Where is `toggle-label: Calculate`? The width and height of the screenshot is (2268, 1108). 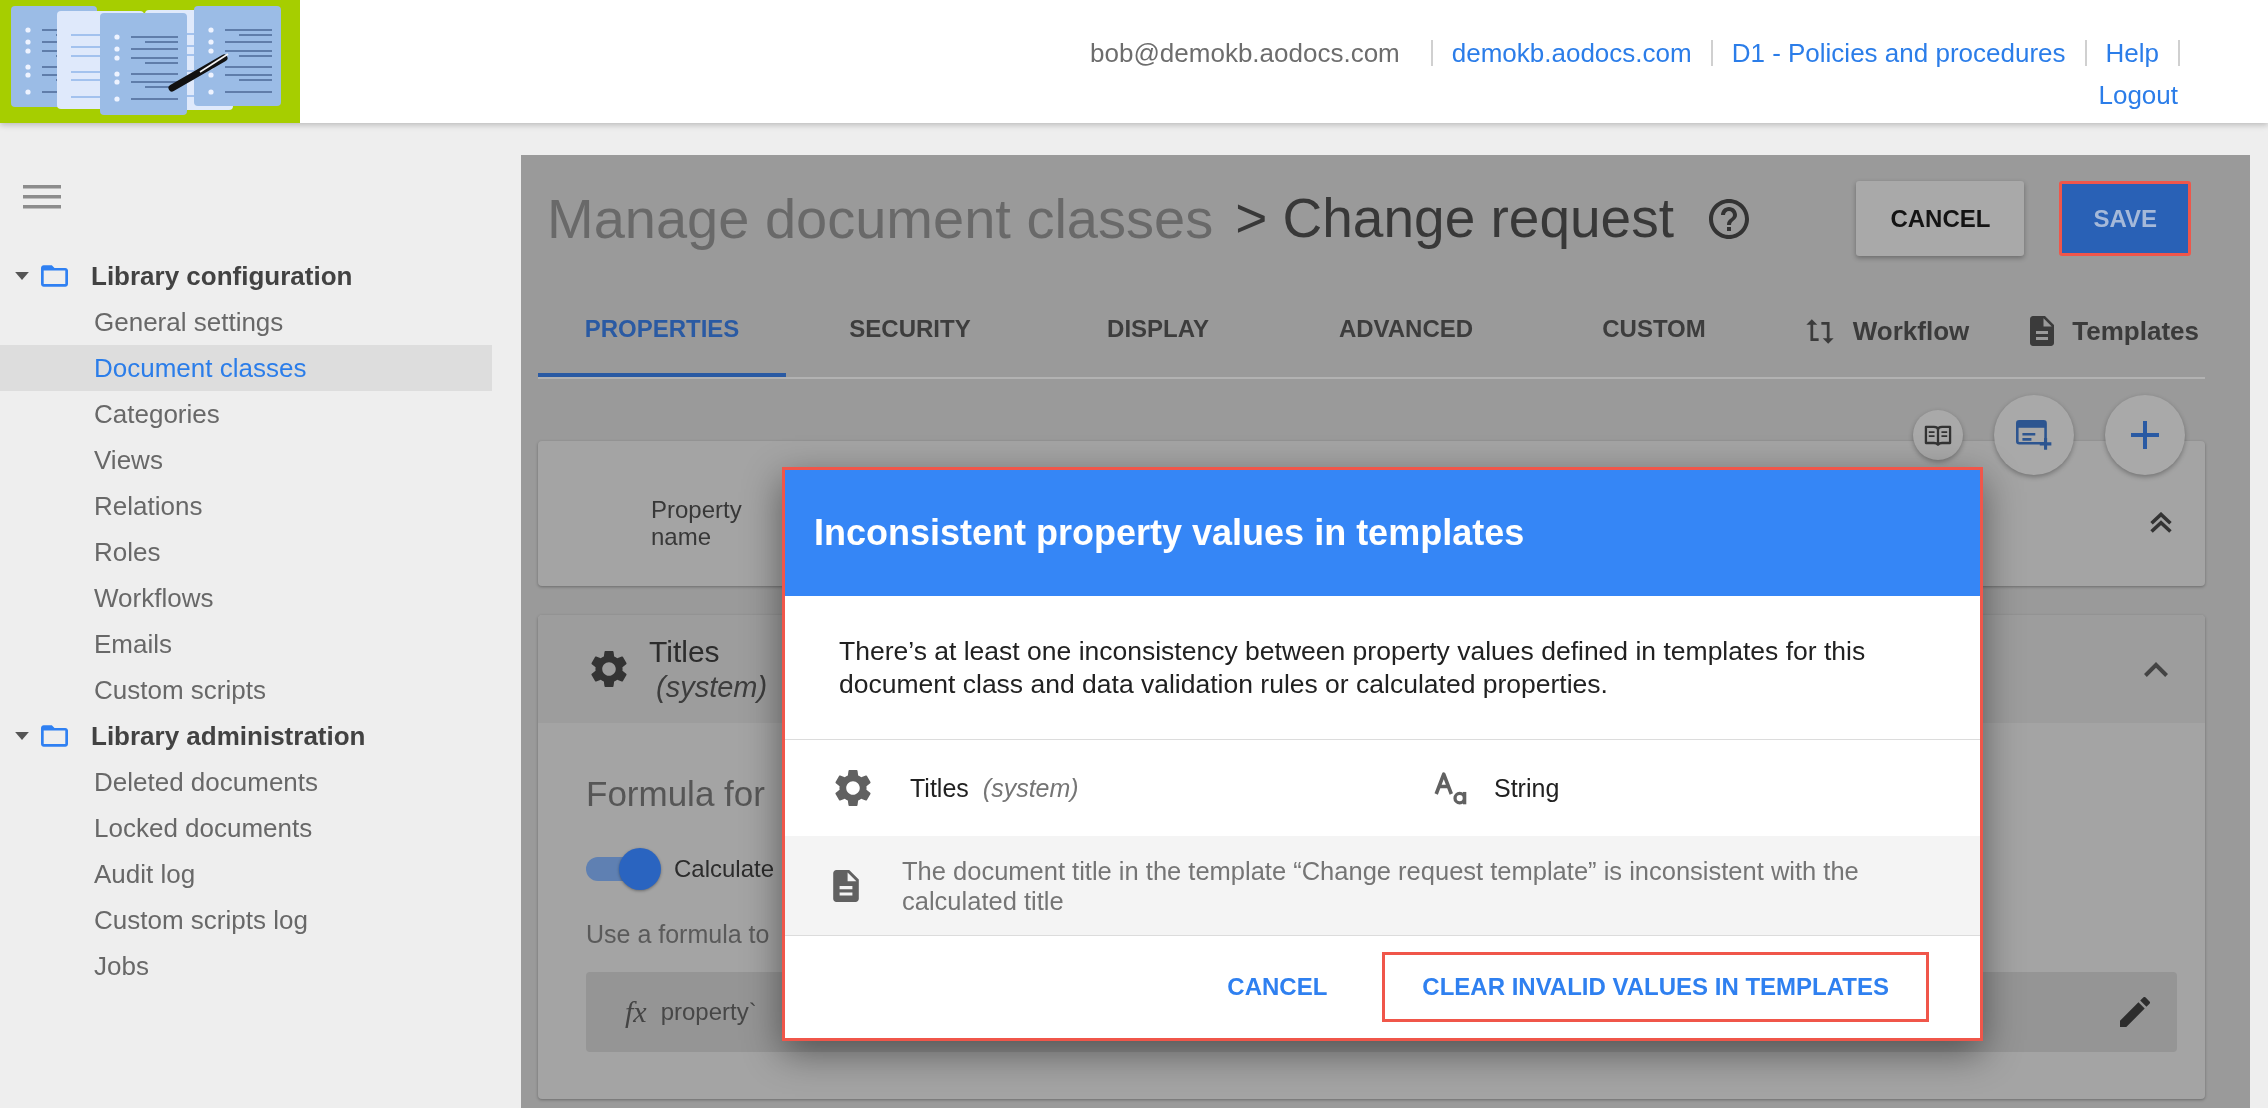
toggle-label: Calculate is located at coordinates (724, 869).